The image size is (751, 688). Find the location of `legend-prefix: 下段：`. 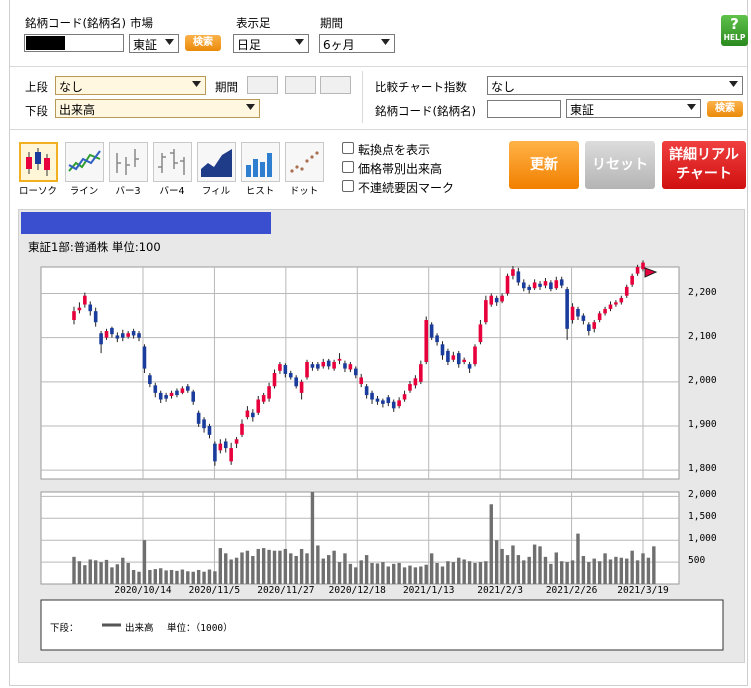

legend-prefix: 下段： is located at coordinates (64, 628).